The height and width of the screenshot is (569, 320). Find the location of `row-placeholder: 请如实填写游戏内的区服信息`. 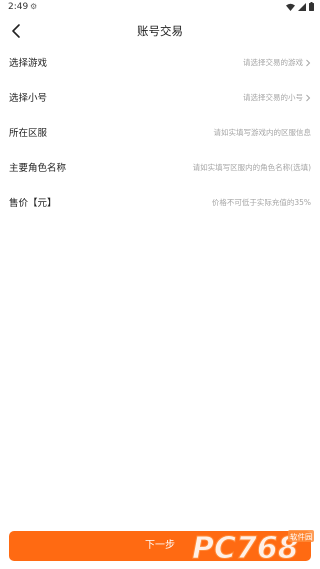

row-placeholder: 请如实填写游戏内的区服信息 is located at coordinates (262, 132).